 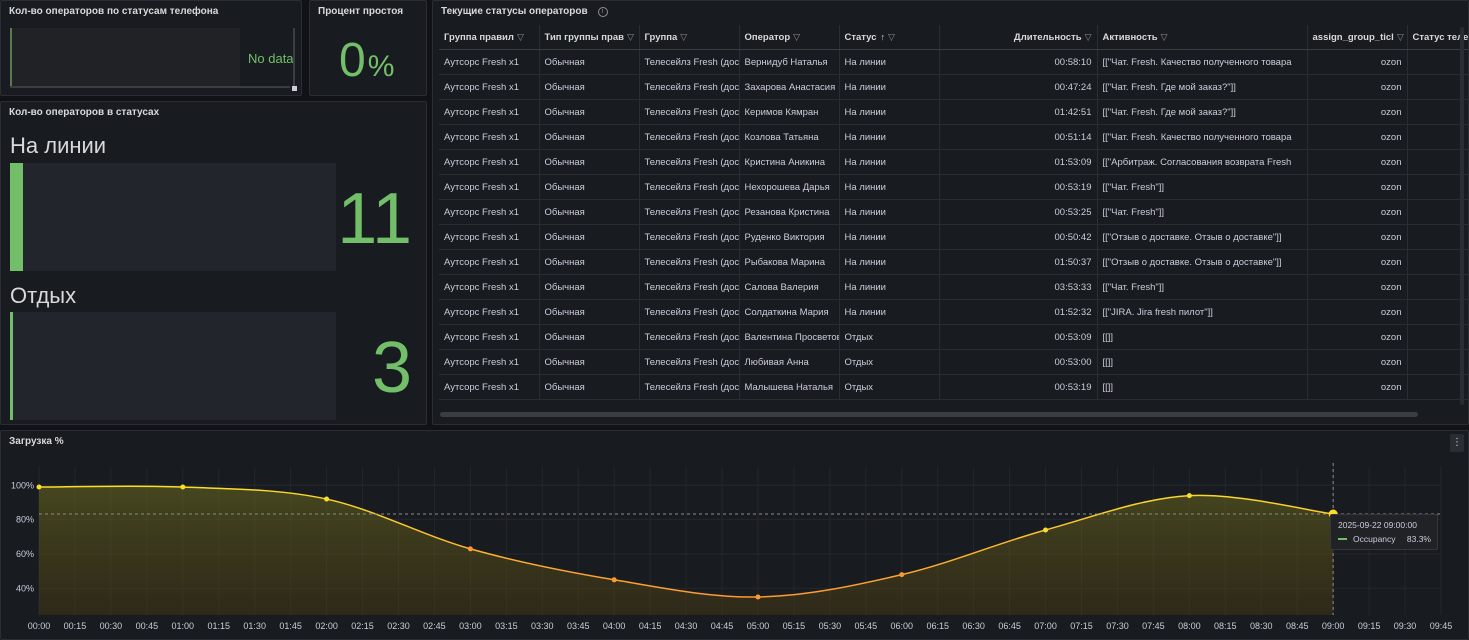 What do you see at coordinates (39, 487) in the screenshot?
I see `data-point` at bounding box center [39, 487].